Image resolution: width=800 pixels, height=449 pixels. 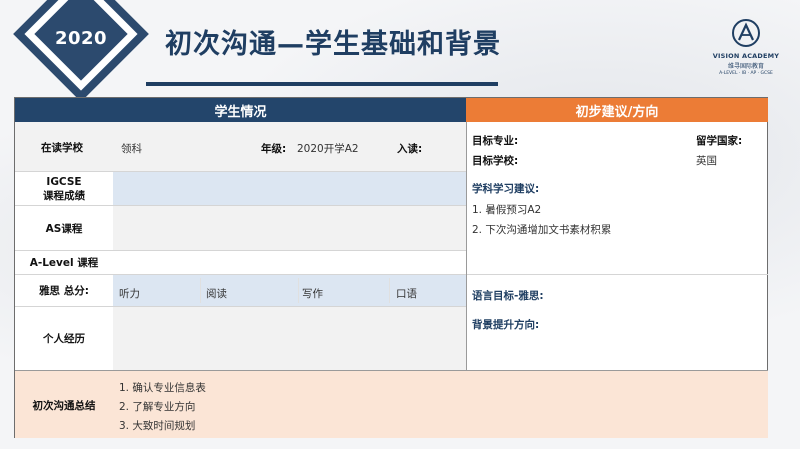 What do you see at coordinates (506, 189) in the screenshot?
I see `subject-advice-label: 学科学习建议:` at bounding box center [506, 189].